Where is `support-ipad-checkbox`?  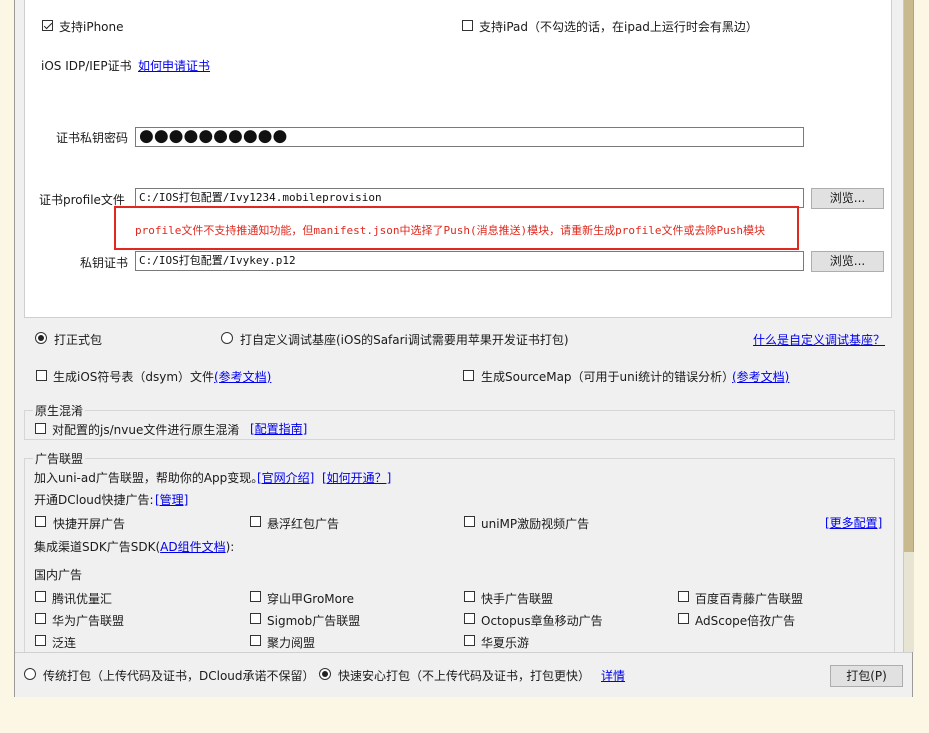 support-ipad-checkbox is located at coordinates (467, 25).